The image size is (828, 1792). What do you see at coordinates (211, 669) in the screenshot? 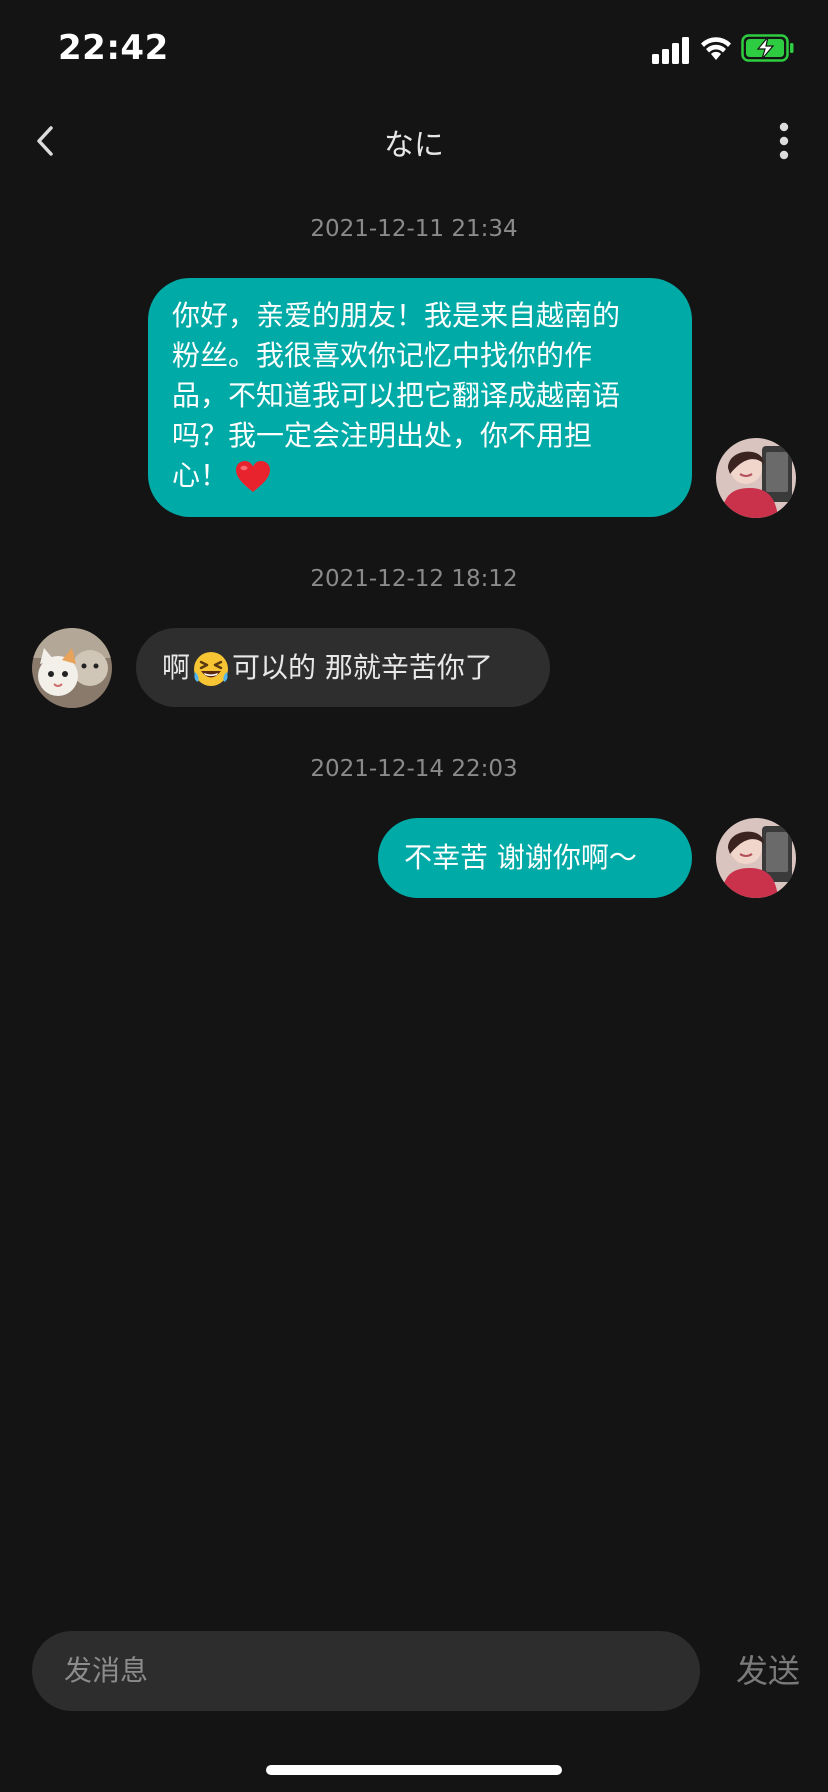
I see `rolling-laughing-emoji` at bounding box center [211, 669].